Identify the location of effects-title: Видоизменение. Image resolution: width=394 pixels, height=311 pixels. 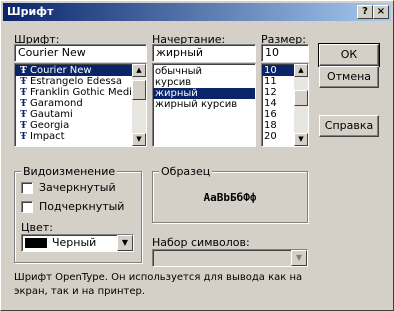
(69, 171).